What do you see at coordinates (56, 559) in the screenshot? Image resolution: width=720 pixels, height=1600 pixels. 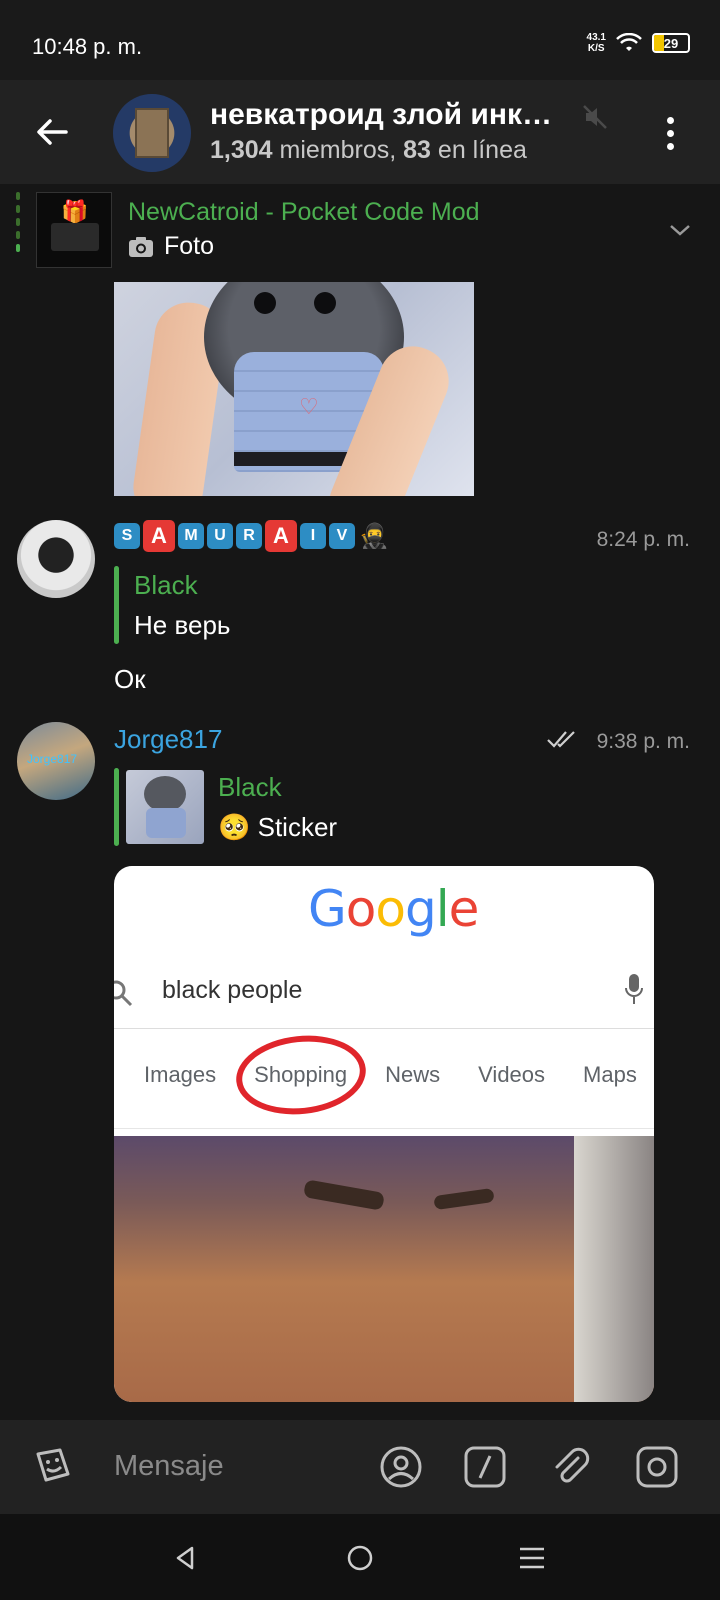 I see `avatar` at bounding box center [56, 559].